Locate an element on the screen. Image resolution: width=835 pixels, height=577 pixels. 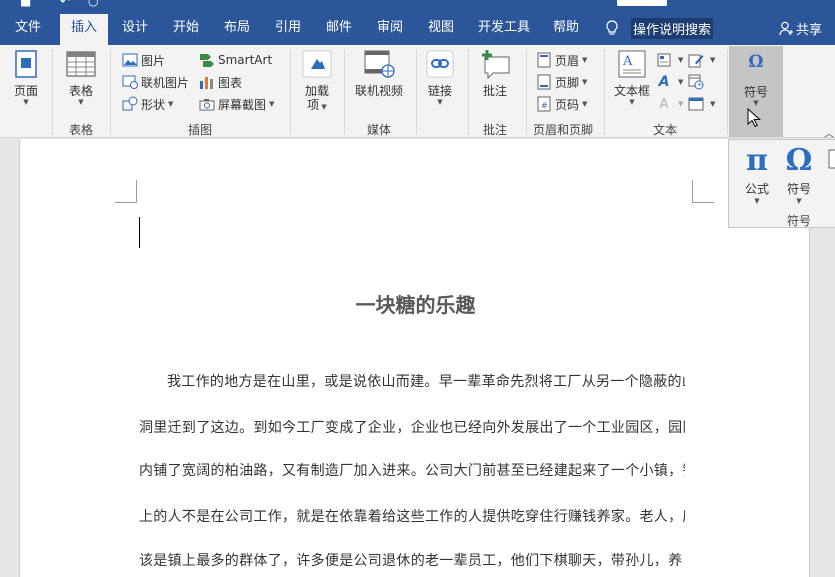
screenshot-button: 屏幕截图 ▼ is located at coordinates (236, 104).